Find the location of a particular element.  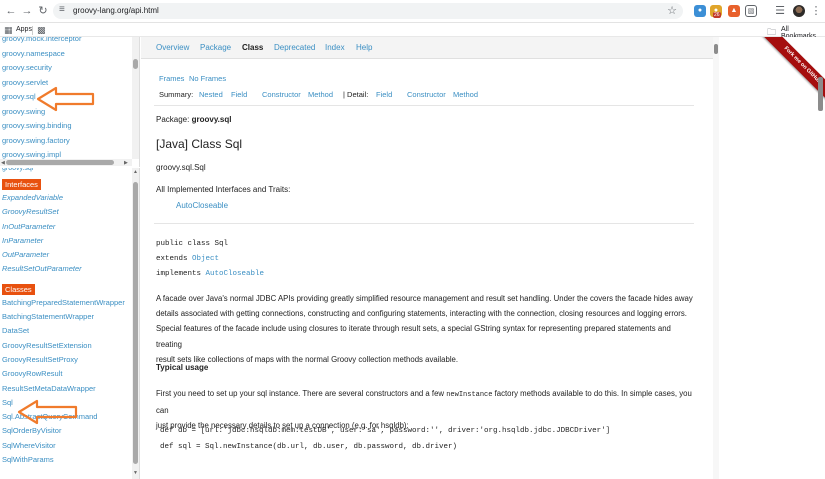

nav-overview: Overview is located at coordinates (172, 47).